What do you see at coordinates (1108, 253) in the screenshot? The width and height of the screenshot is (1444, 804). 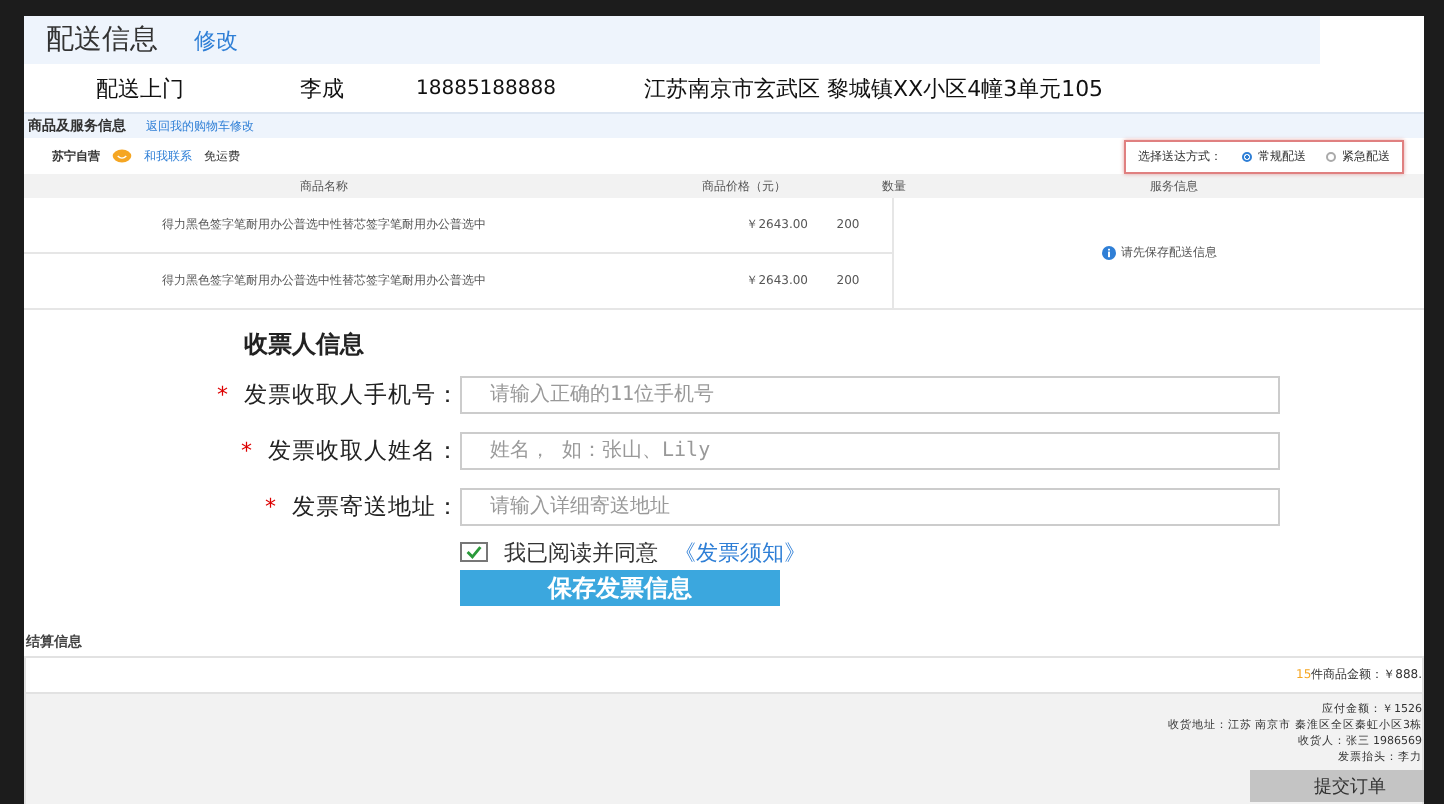 I see `info-icon` at bounding box center [1108, 253].